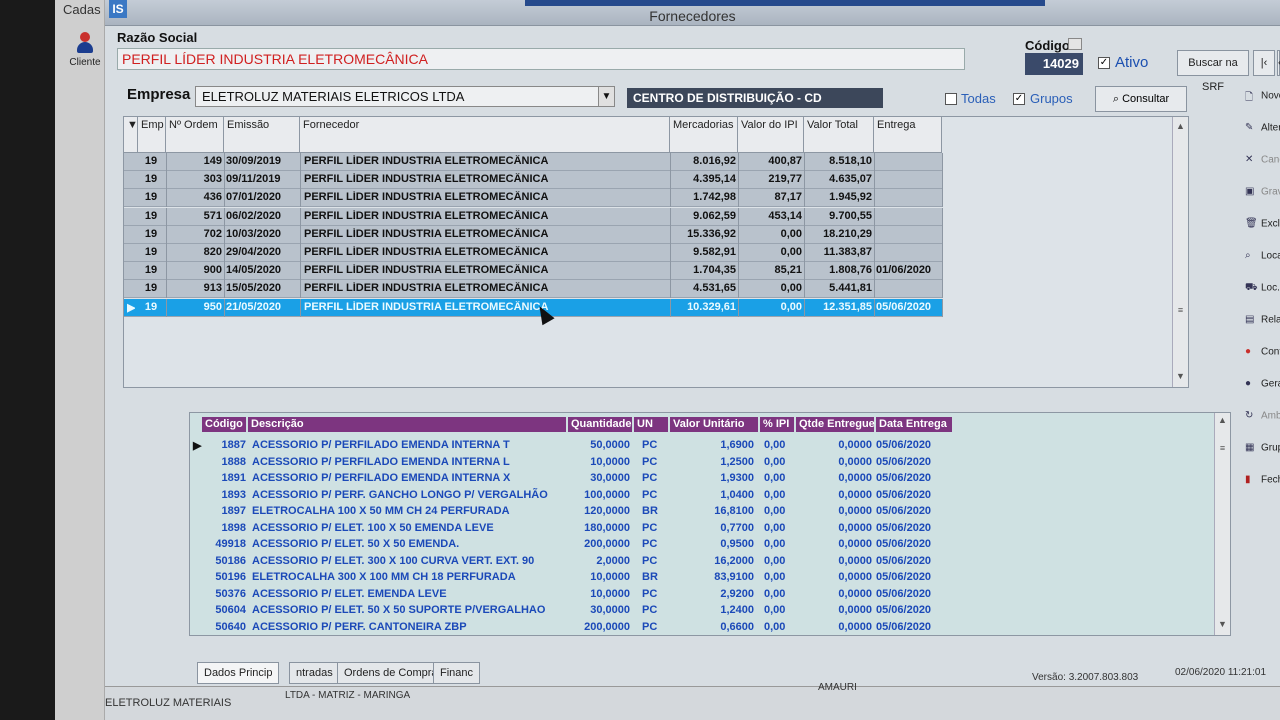 The width and height of the screenshot is (1280, 720). I want to click on col-fornecedor: Fornecedor, so click(485, 135).